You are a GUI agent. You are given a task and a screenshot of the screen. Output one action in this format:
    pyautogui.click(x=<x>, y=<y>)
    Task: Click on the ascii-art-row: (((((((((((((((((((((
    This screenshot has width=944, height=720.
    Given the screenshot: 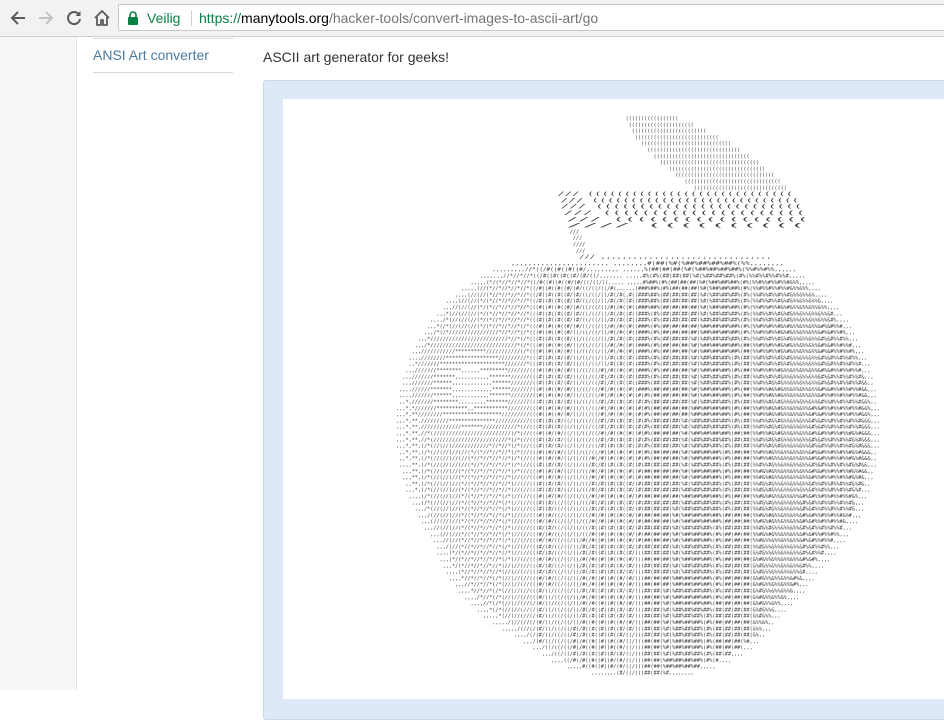 What is the action you would take?
    pyautogui.click(x=661, y=125)
    